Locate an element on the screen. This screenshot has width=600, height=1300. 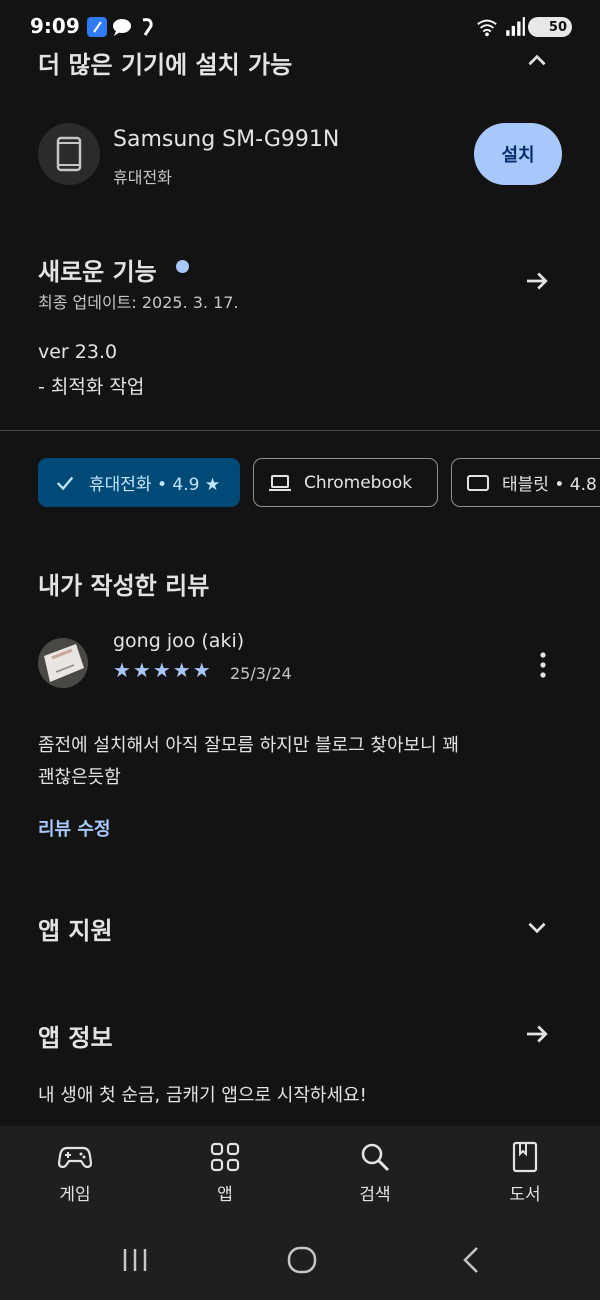
nav-label: 검색 is located at coordinates (375, 1195).